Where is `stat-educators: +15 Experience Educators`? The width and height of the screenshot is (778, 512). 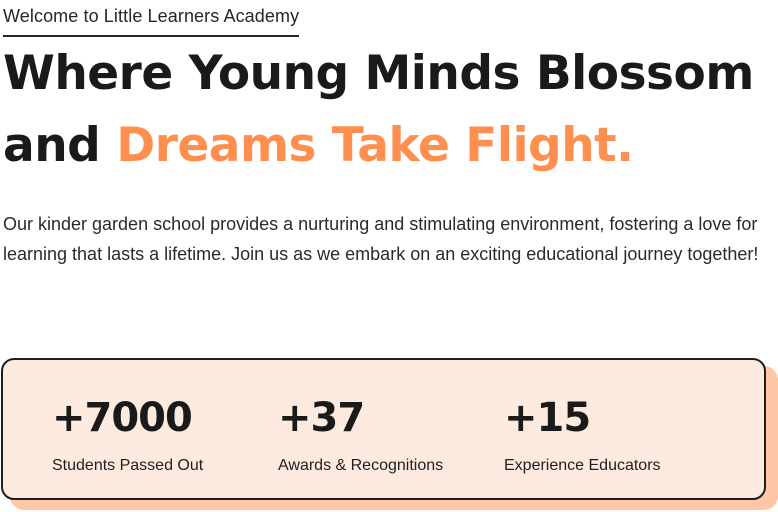 stat-educators: +15 Experience Educators is located at coordinates (582, 435).